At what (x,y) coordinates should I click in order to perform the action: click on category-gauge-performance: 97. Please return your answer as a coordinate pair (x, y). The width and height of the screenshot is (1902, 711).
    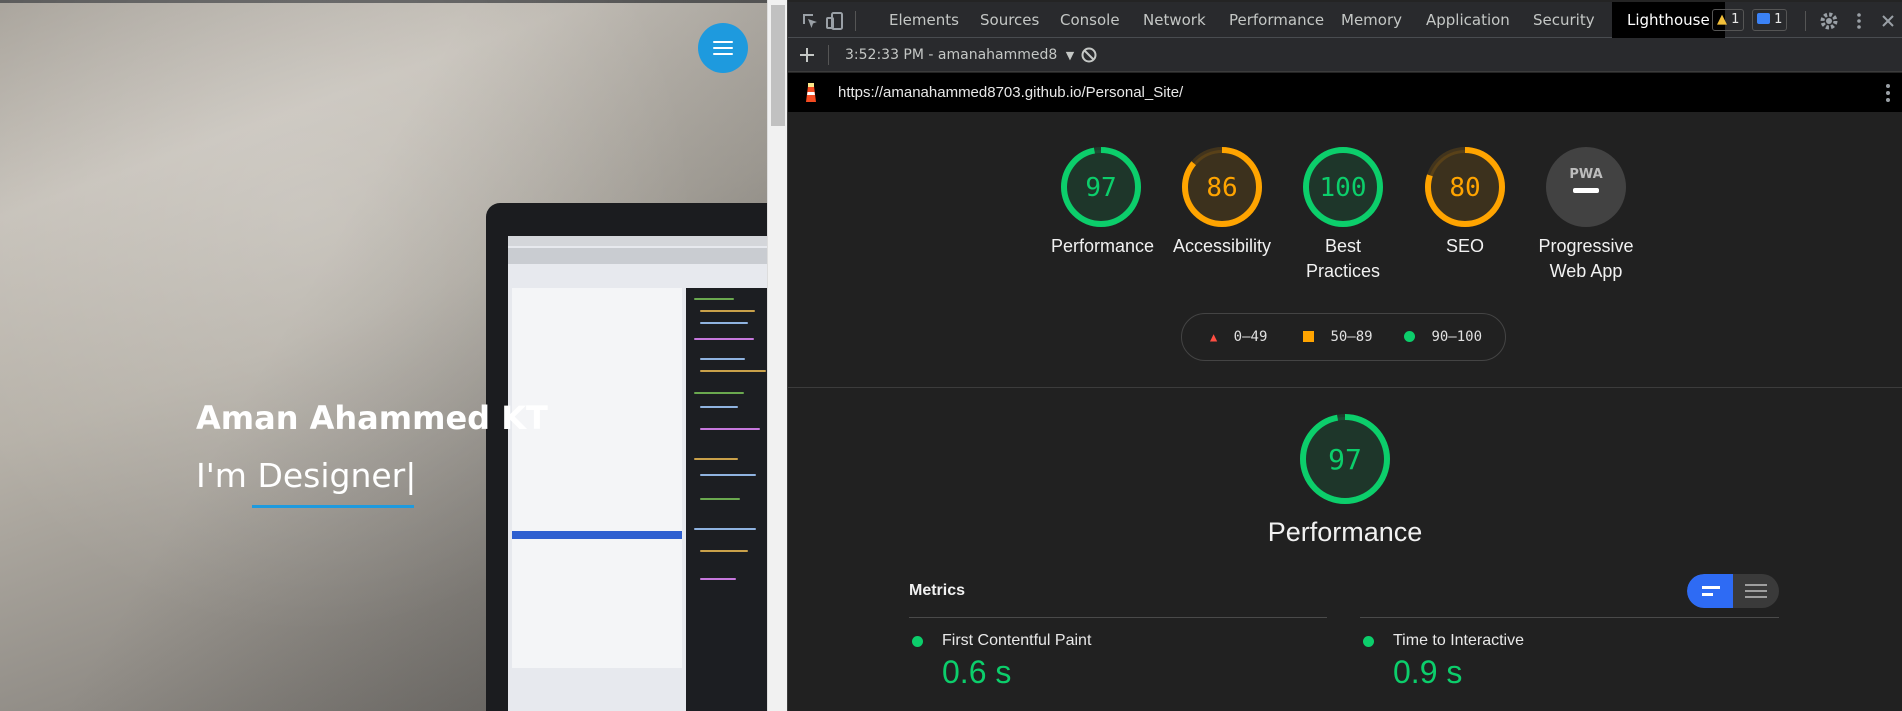
    Looking at the image, I should click on (1345, 459).